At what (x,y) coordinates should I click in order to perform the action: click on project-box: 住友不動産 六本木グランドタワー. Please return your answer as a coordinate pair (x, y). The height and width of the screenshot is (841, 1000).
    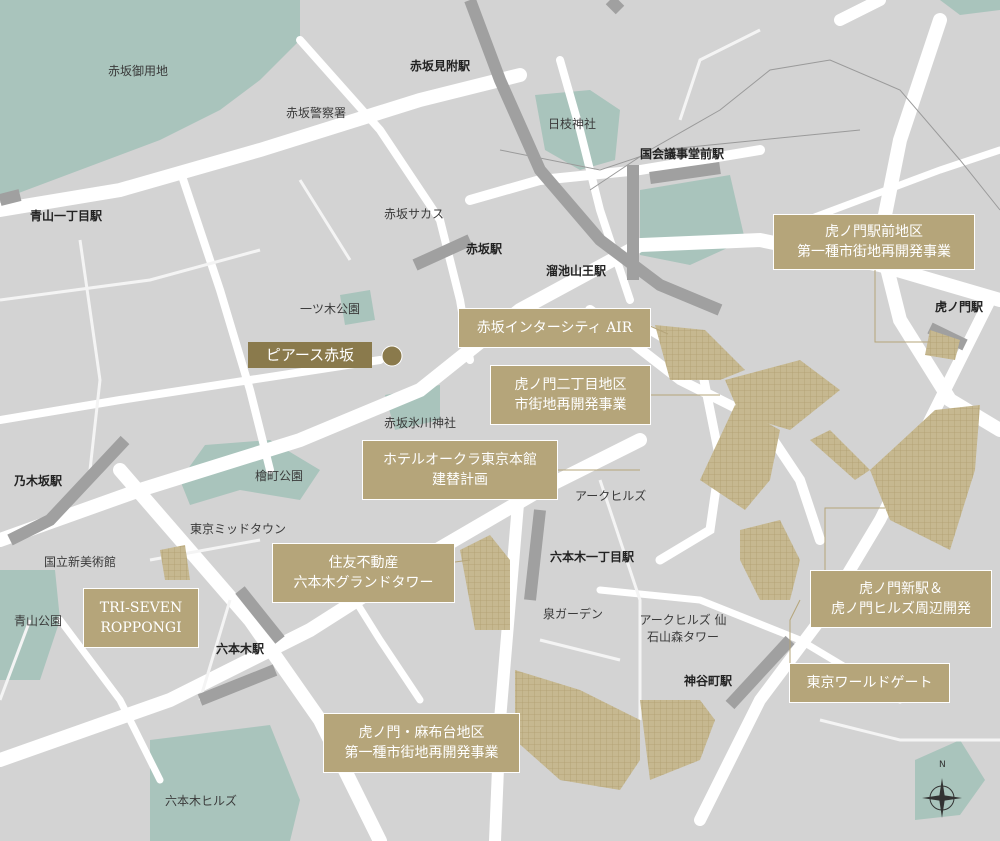
    Looking at the image, I should click on (363, 573).